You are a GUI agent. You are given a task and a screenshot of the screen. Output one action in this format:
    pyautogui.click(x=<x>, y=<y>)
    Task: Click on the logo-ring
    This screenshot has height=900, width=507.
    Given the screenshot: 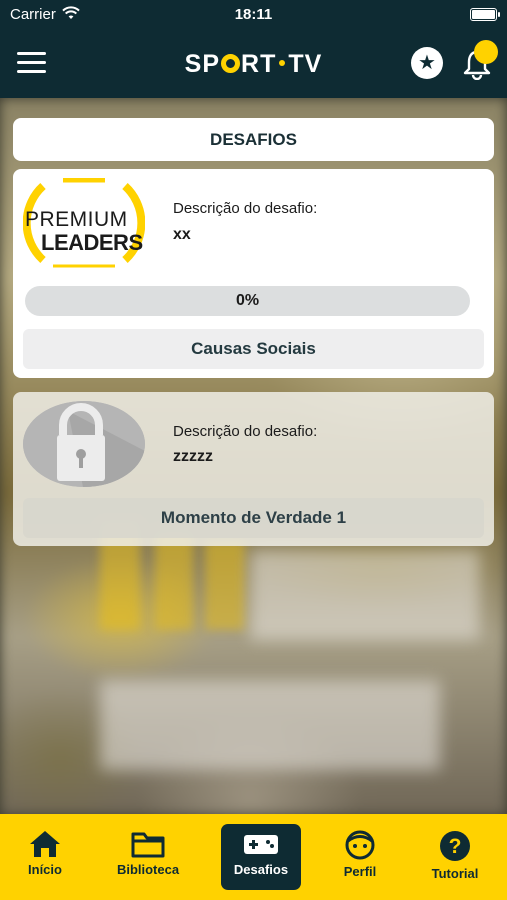 What is the action you would take?
    pyautogui.click(x=231, y=63)
    